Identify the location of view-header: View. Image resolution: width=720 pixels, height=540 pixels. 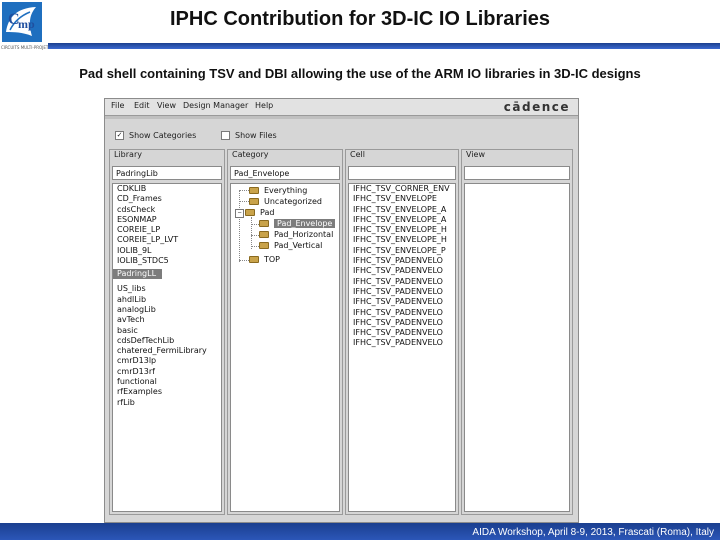
(475, 154).